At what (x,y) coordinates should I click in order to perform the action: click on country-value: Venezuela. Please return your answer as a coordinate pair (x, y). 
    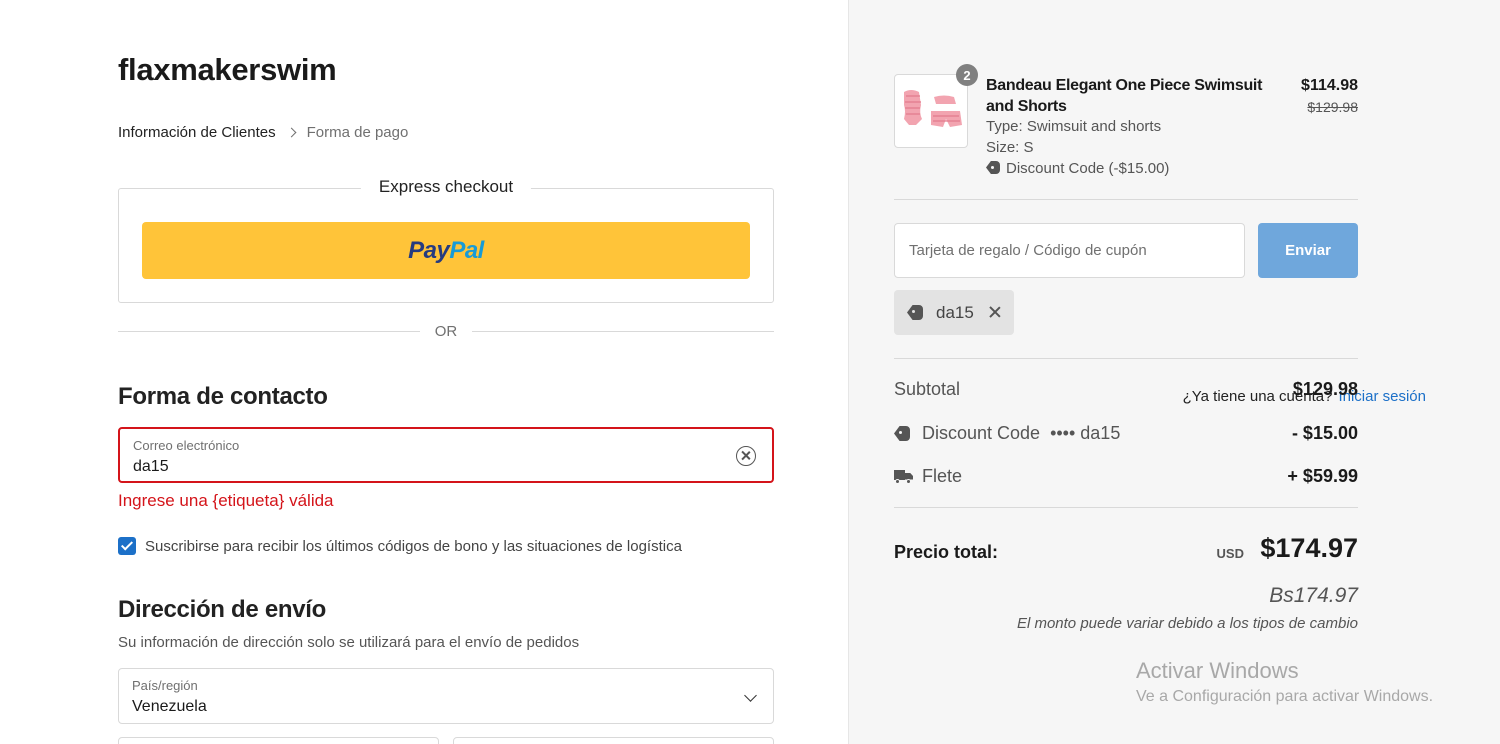
    Looking at the image, I should click on (169, 706).